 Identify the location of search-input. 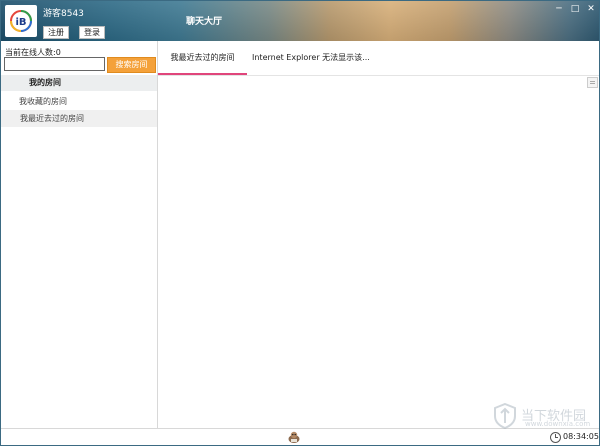
(54, 64).